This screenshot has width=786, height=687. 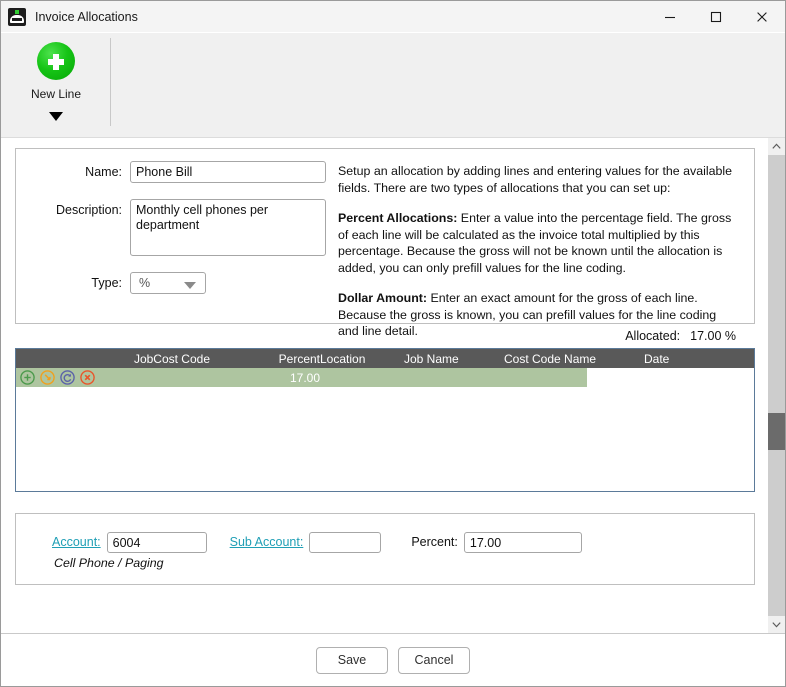 What do you see at coordinates (67, 377) in the screenshot?
I see `refresh-row-icon` at bounding box center [67, 377].